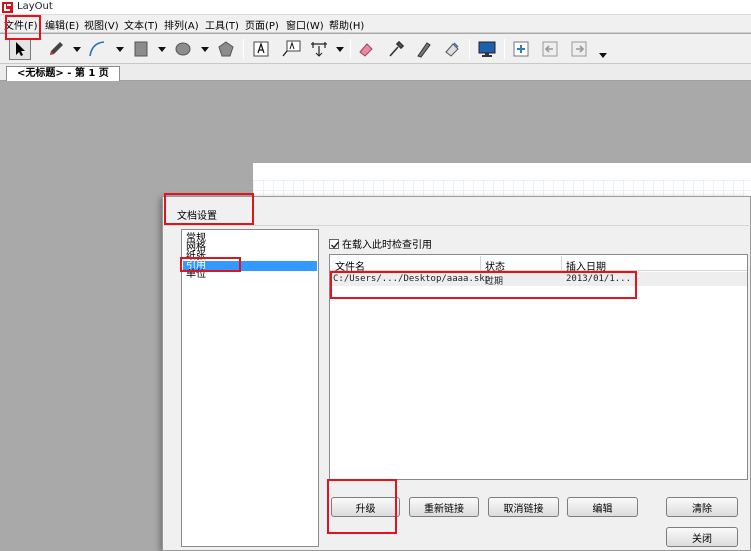 The image size is (751, 551). What do you see at coordinates (291, 49) in the screenshot?
I see `label-icon` at bounding box center [291, 49].